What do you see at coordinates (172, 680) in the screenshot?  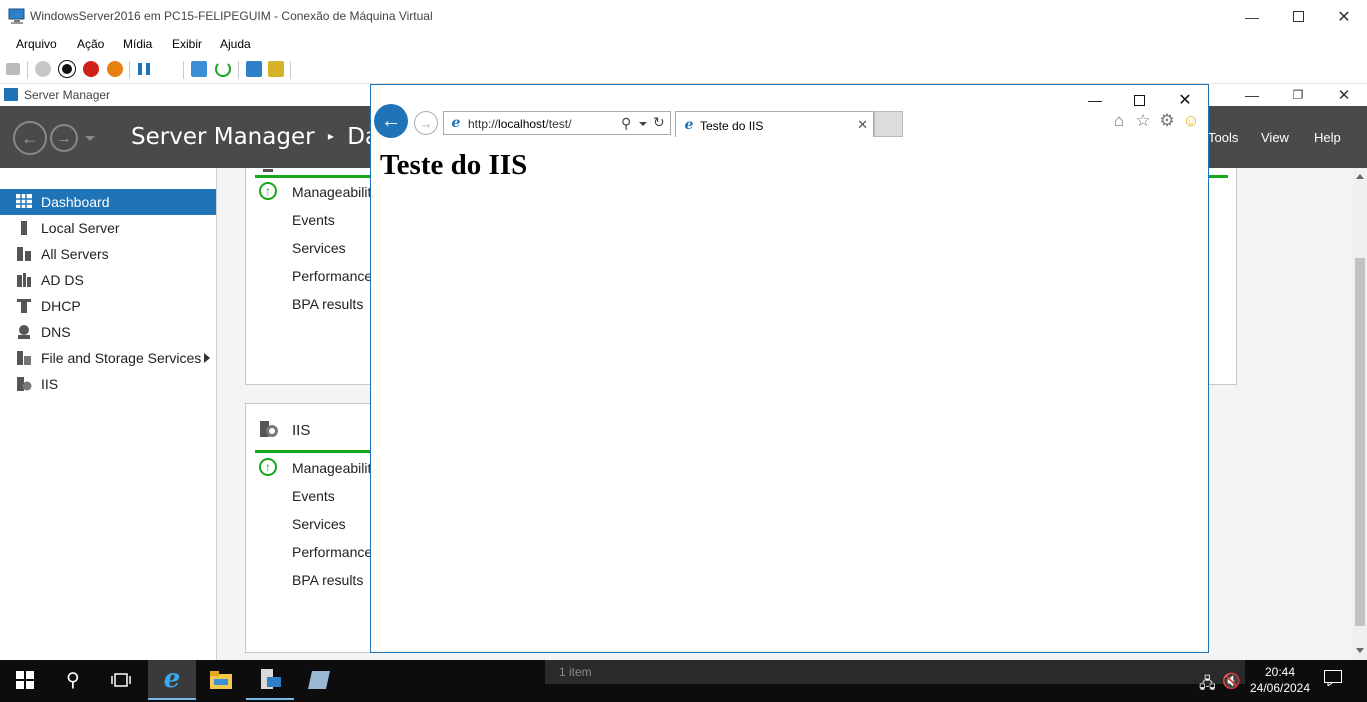 I see `taskbar-ie-button: e` at bounding box center [172, 680].